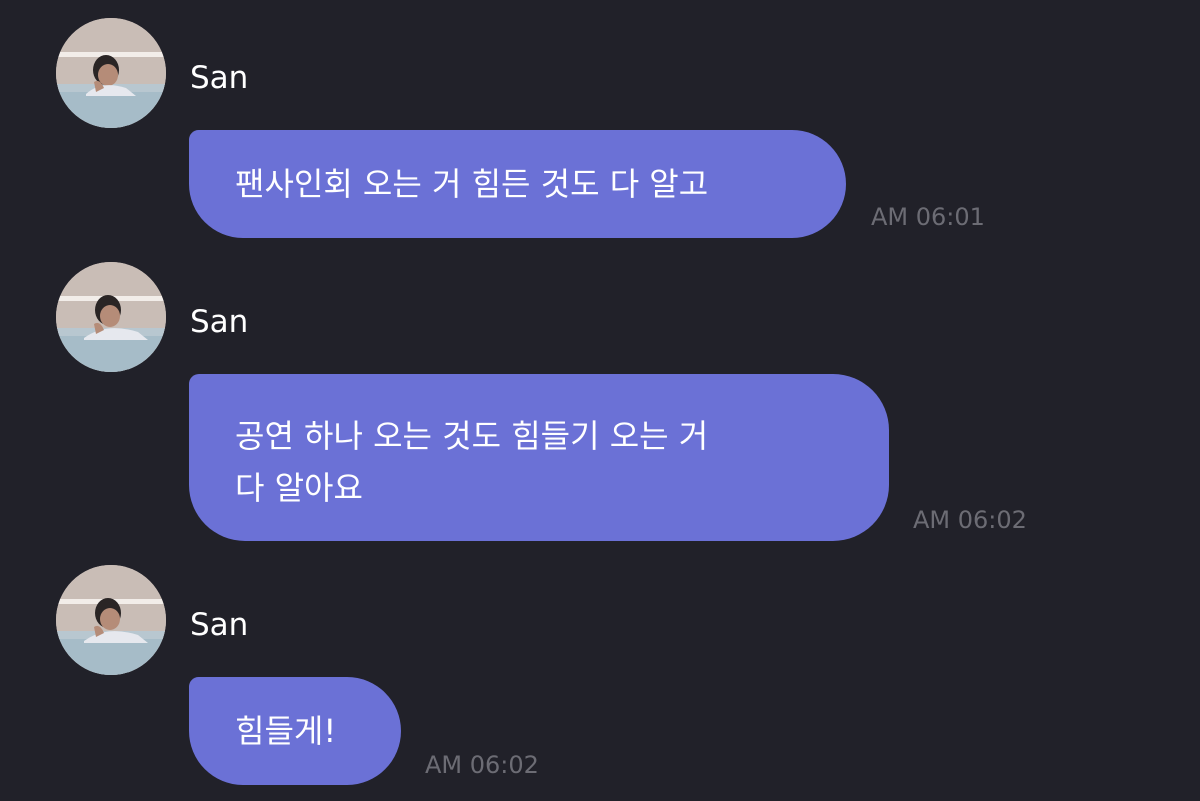  I want to click on message-text: 힘들게!, so click(286, 731).